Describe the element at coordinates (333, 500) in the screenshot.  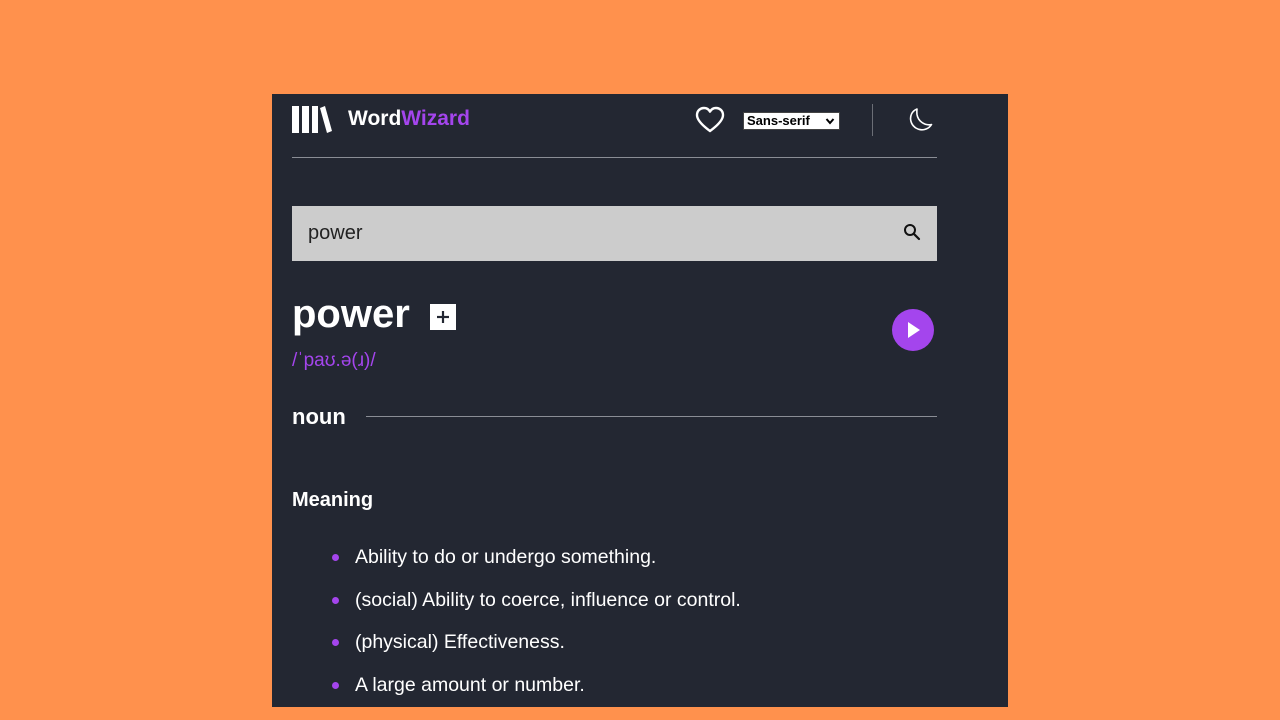
I see `meaning-heading: Meaning` at that location.